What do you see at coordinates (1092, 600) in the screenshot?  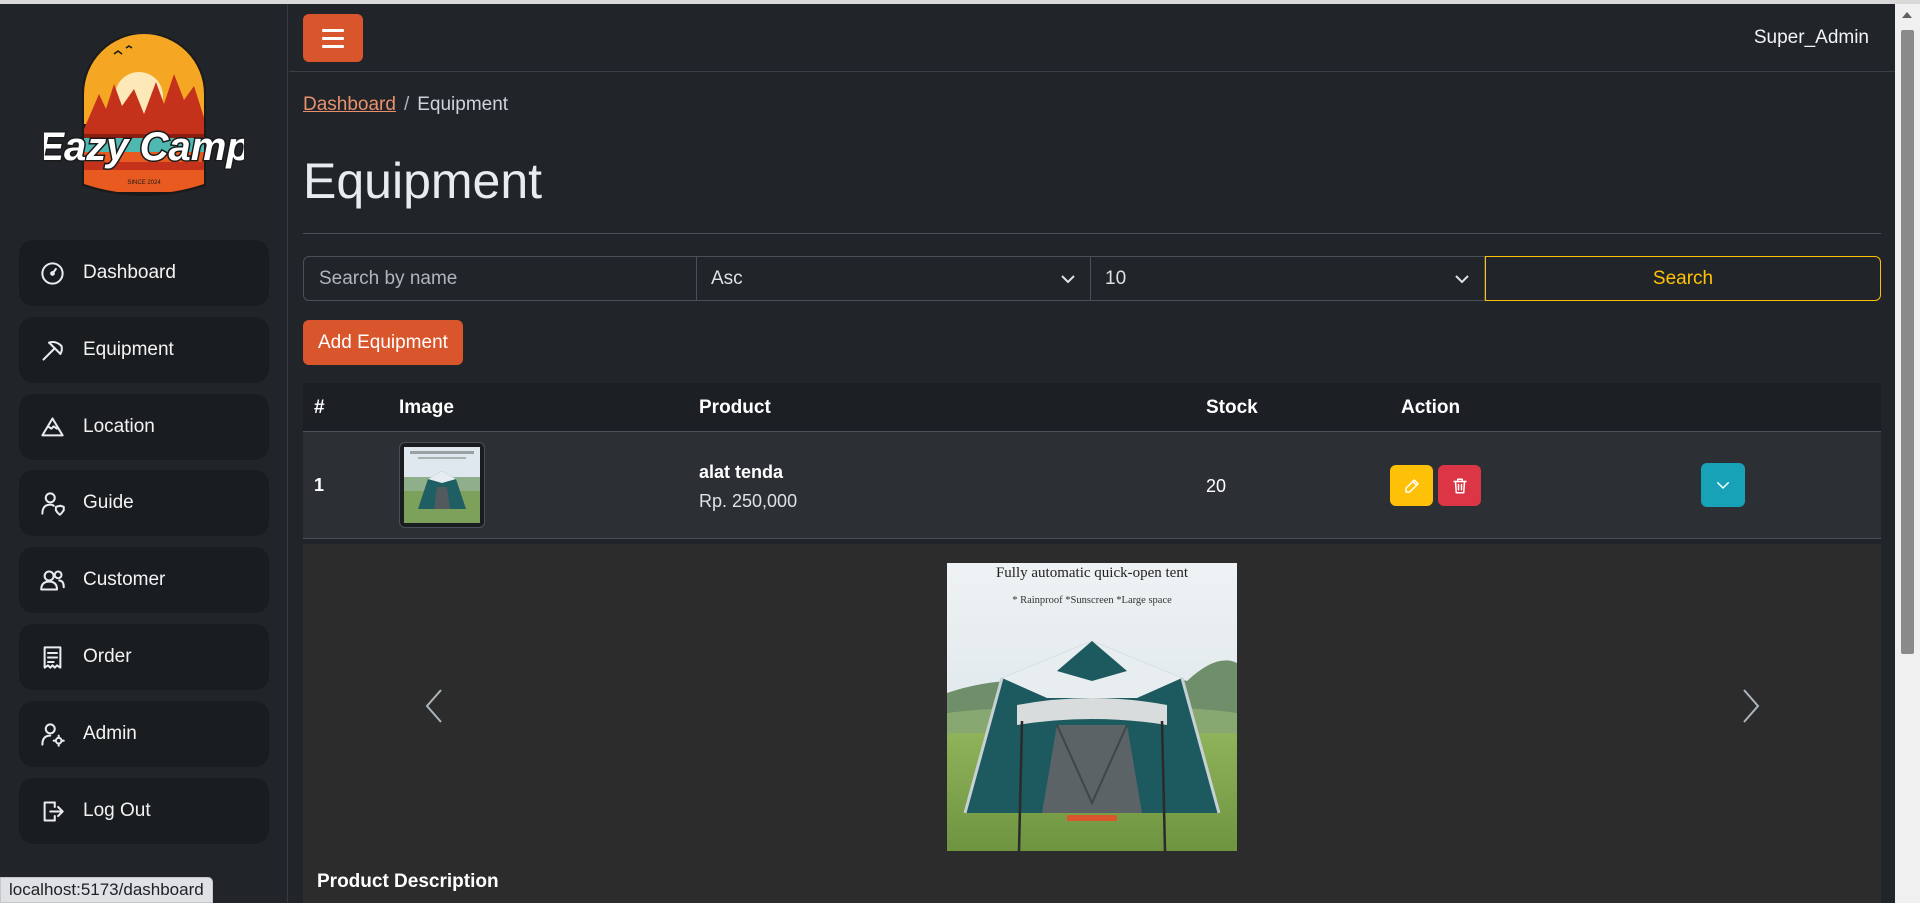 I see `image-subcaption: * Rainproof *Sunscreen *Large space` at bounding box center [1092, 600].